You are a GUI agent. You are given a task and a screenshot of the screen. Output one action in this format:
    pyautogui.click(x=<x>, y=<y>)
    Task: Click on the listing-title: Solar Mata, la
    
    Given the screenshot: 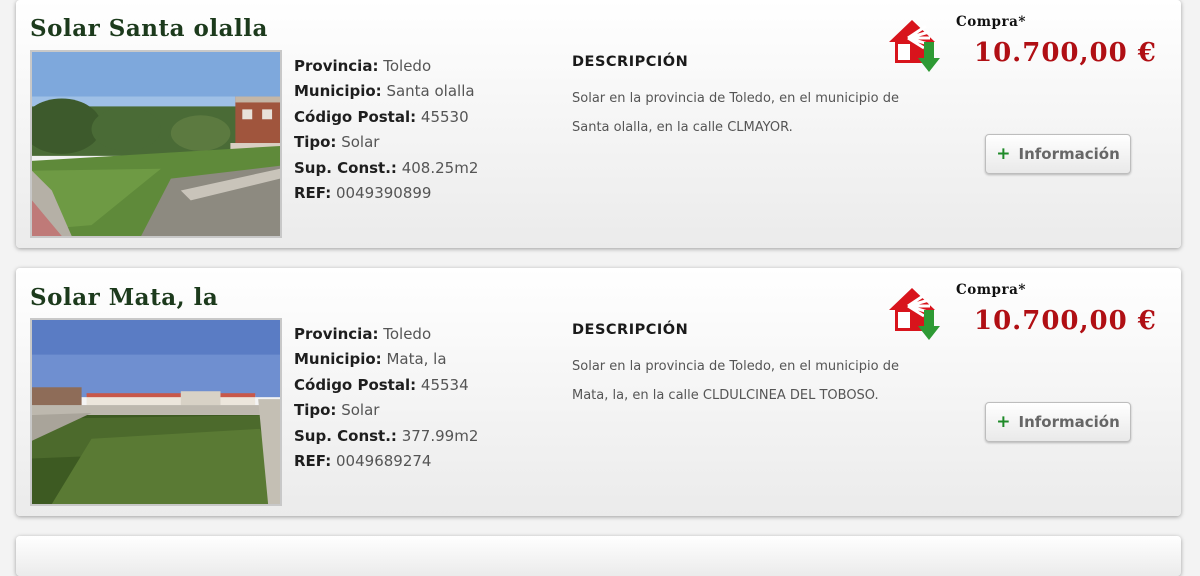 What is the action you would take?
    pyautogui.click(x=124, y=297)
    